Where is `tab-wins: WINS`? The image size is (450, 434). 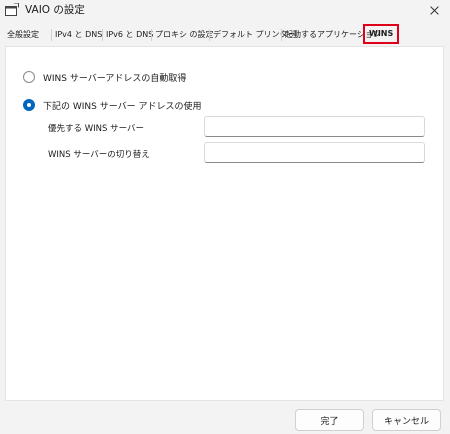 tab-wins: WINS is located at coordinates (381, 34).